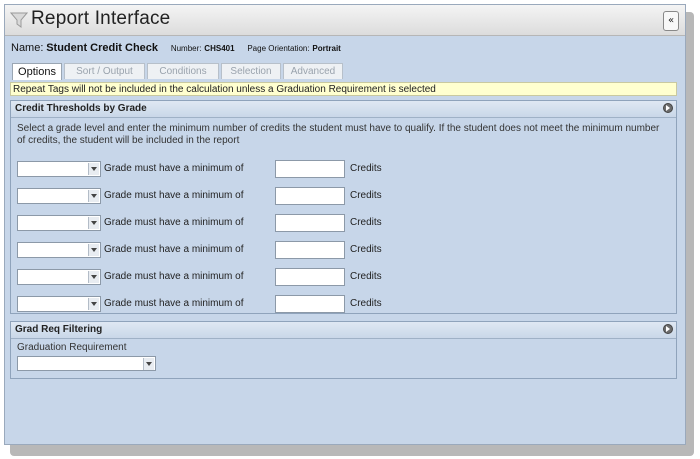 This screenshot has height=459, width=700. Describe the element at coordinates (37, 72) in the screenshot. I see `tab-options: Options` at that location.